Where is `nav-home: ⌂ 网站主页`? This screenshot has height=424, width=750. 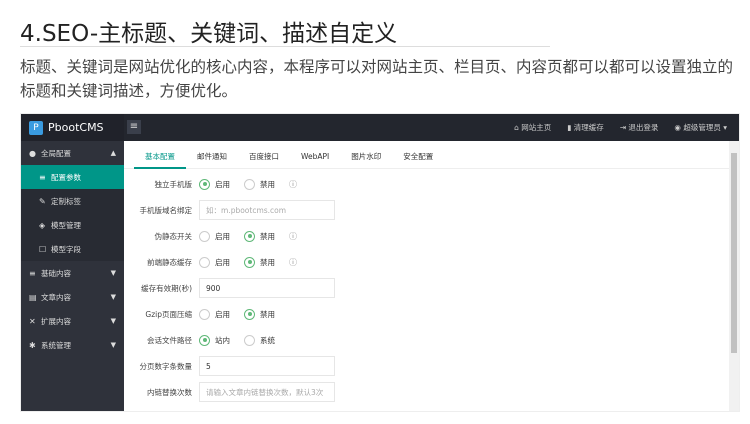
nav-home: ⌂ 网站主页 is located at coordinates (532, 127).